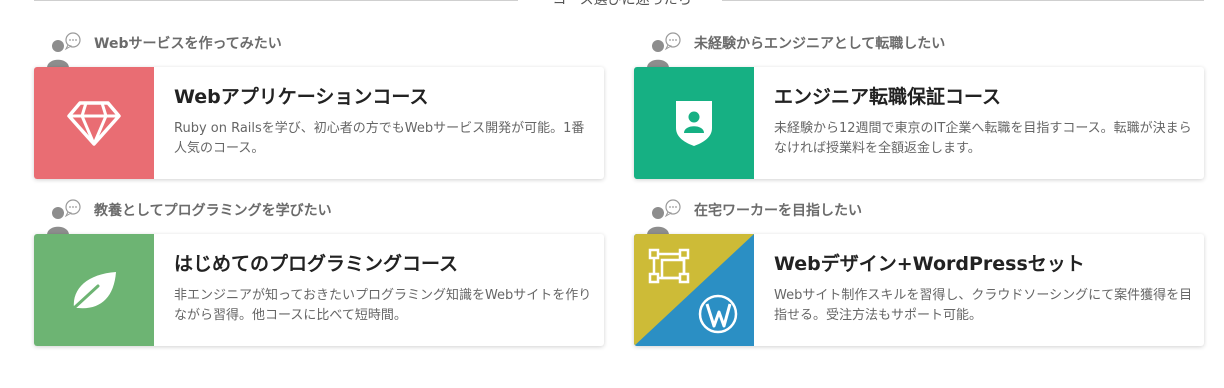 Image resolution: width=1224 pixels, height=388 pixels. What do you see at coordinates (963, 0) in the screenshot?
I see `divider-line-right` at bounding box center [963, 0].